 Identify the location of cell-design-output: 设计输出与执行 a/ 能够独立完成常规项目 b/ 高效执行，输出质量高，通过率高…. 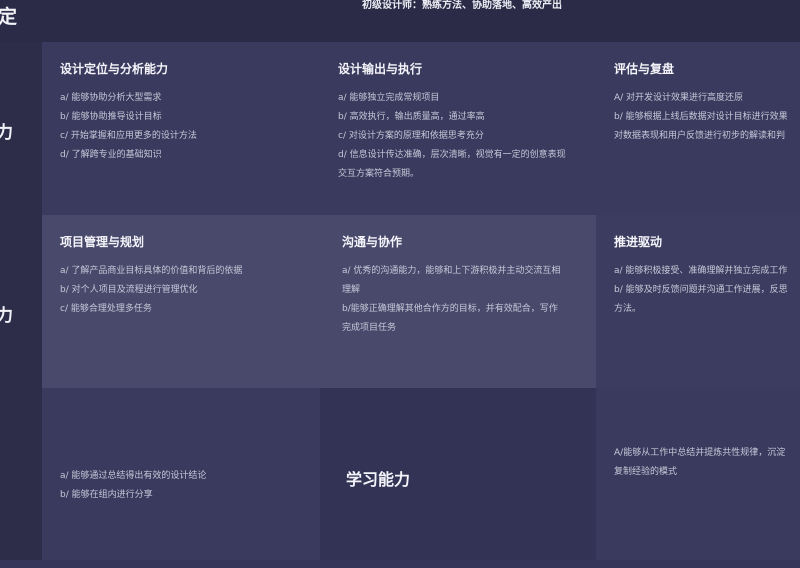
(458, 128).